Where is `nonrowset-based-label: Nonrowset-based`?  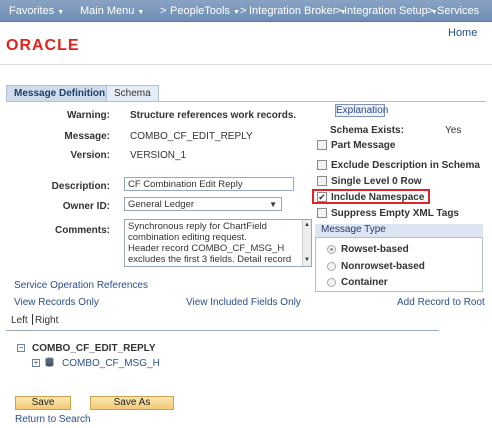 nonrowset-based-label: Nonrowset-based is located at coordinates (383, 266).